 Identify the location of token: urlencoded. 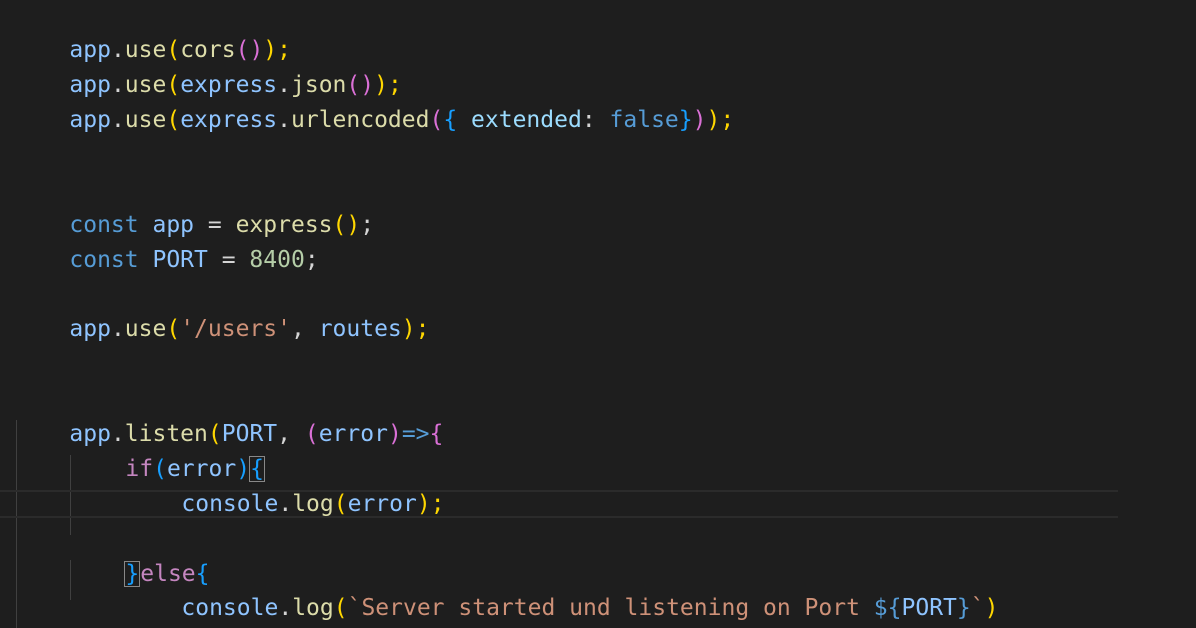
(360, 120).